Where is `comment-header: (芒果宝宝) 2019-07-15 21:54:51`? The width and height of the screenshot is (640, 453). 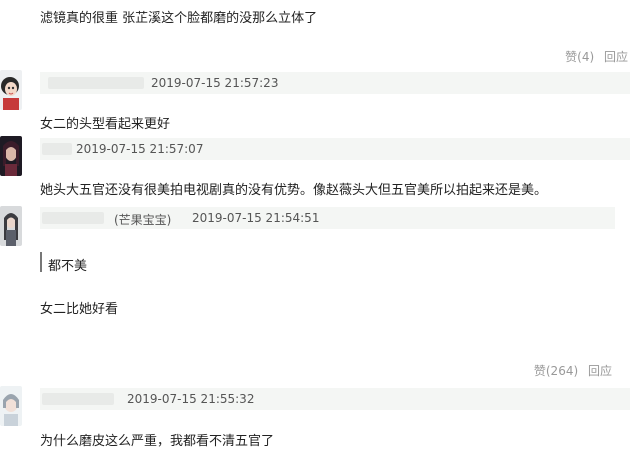
comment-header: (芒果宝宝) 2019-07-15 21:54:51 is located at coordinates (327, 218).